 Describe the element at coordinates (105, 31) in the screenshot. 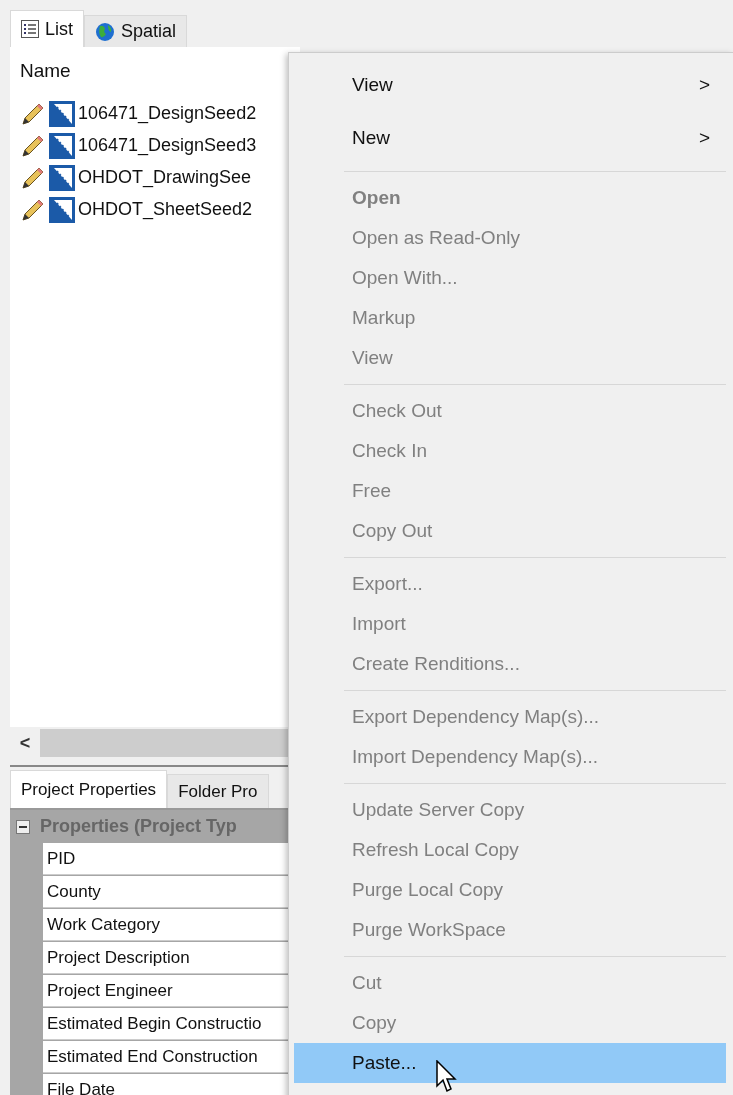

I see `globe-icon` at that location.